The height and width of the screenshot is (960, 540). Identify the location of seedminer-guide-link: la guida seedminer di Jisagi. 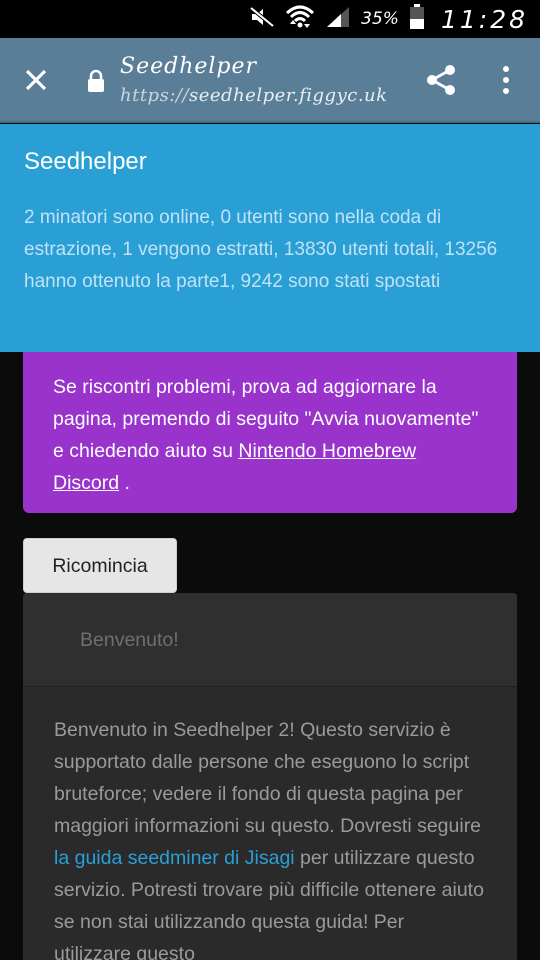
(174, 858).